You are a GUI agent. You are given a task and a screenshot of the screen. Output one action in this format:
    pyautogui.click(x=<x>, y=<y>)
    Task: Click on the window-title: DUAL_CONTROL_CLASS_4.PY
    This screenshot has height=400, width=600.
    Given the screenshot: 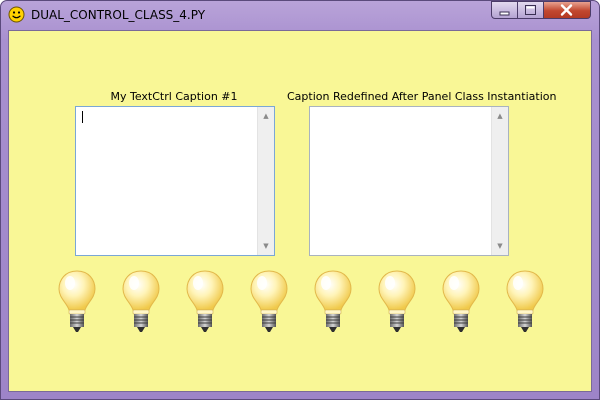 What is the action you would take?
    pyautogui.click(x=118, y=15)
    